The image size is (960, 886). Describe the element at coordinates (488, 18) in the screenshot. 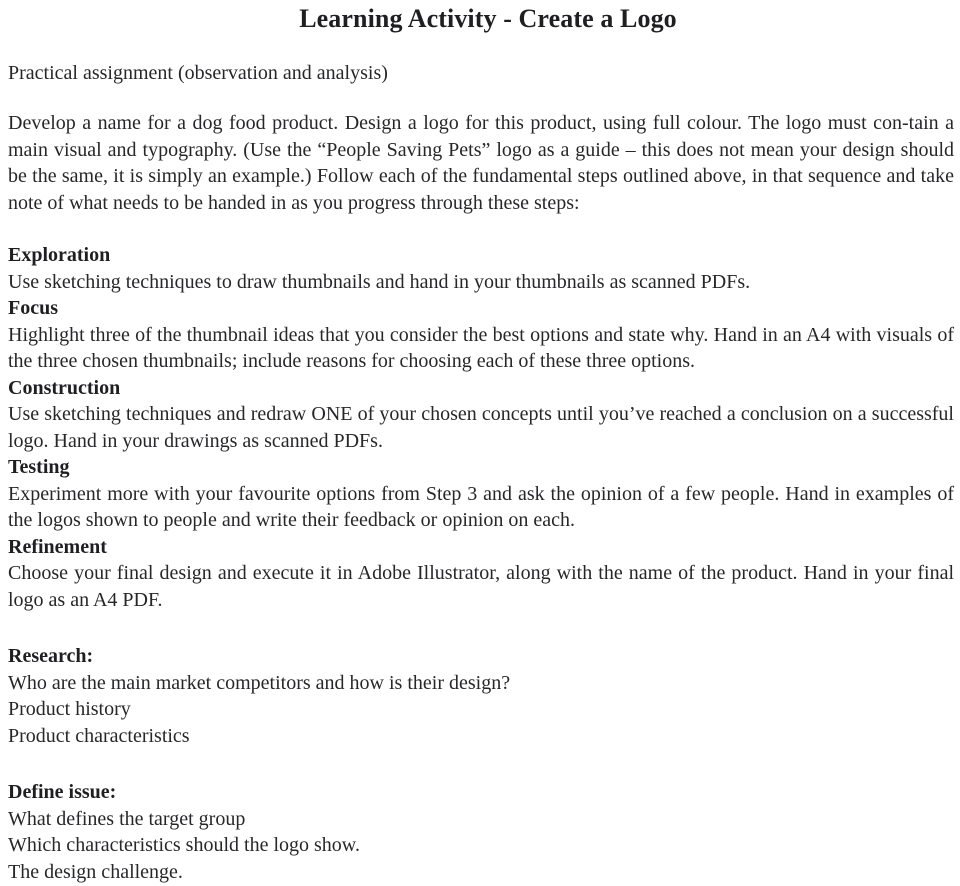

I see `page-title: Learning Activity - Create a Logo` at that location.